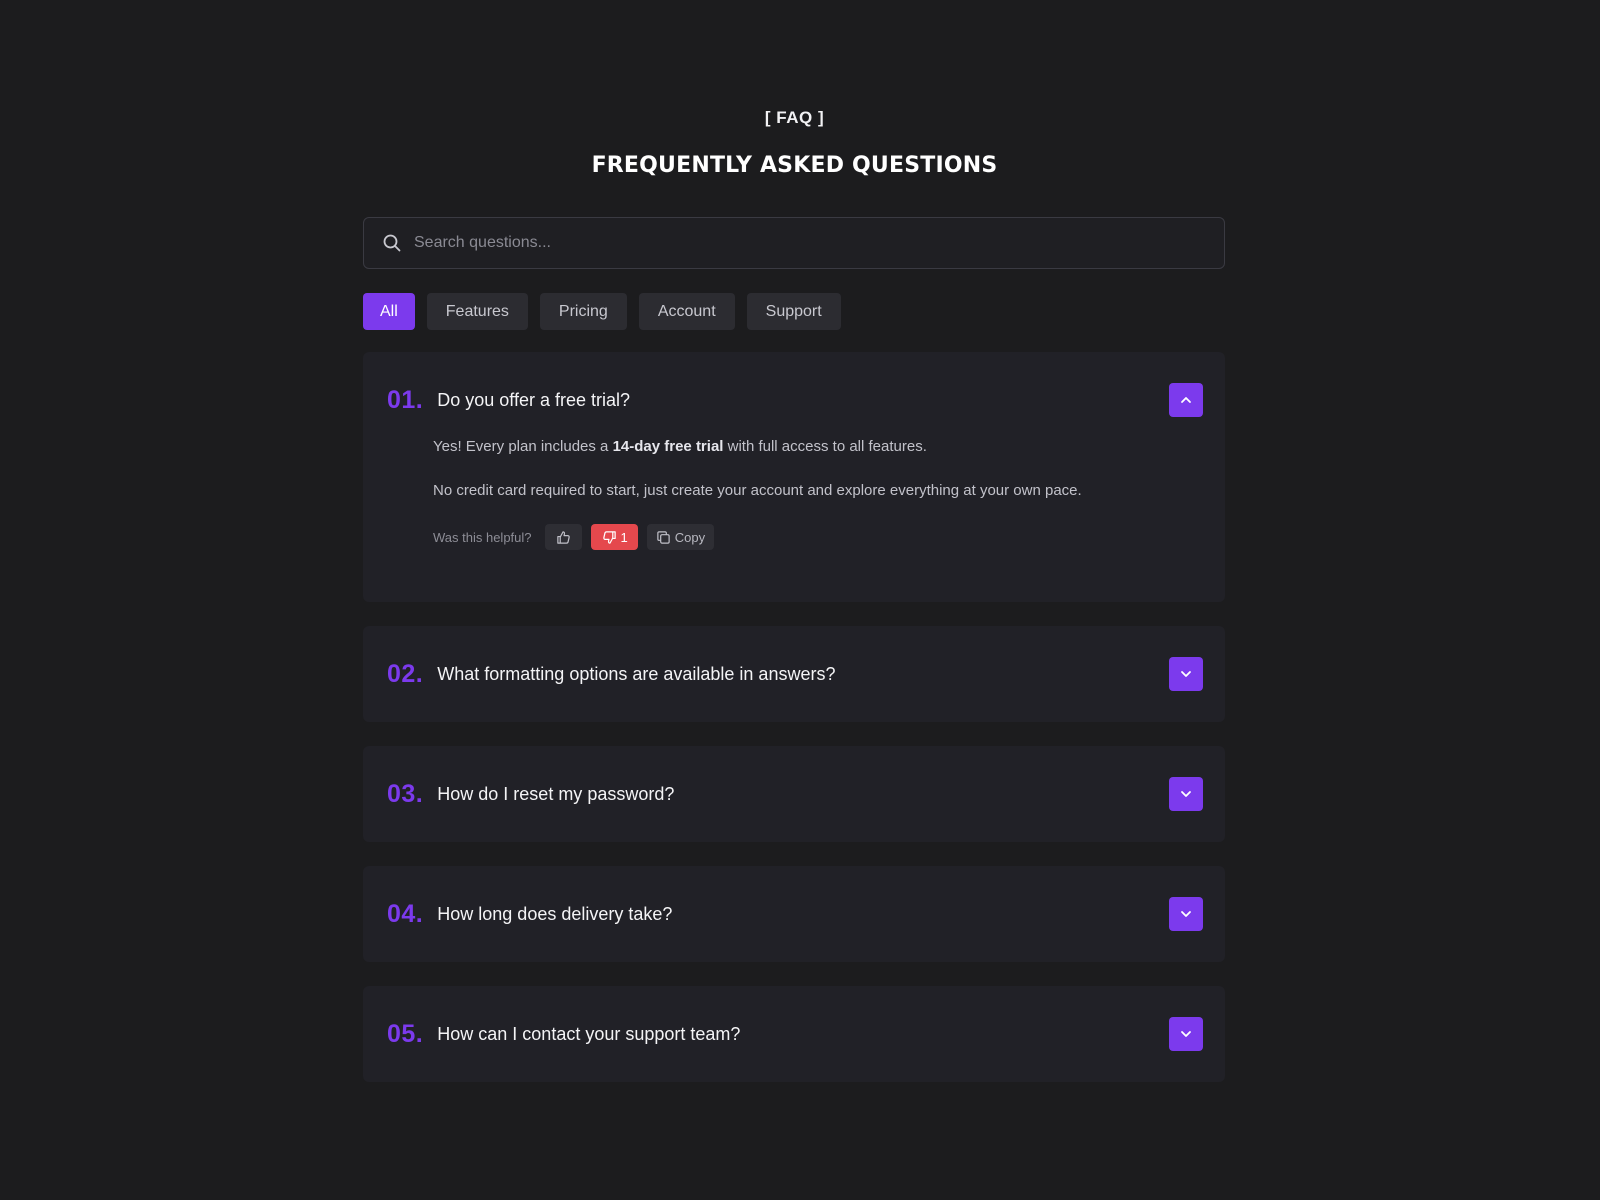  I want to click on faq-number: 02., so click(405, 673).